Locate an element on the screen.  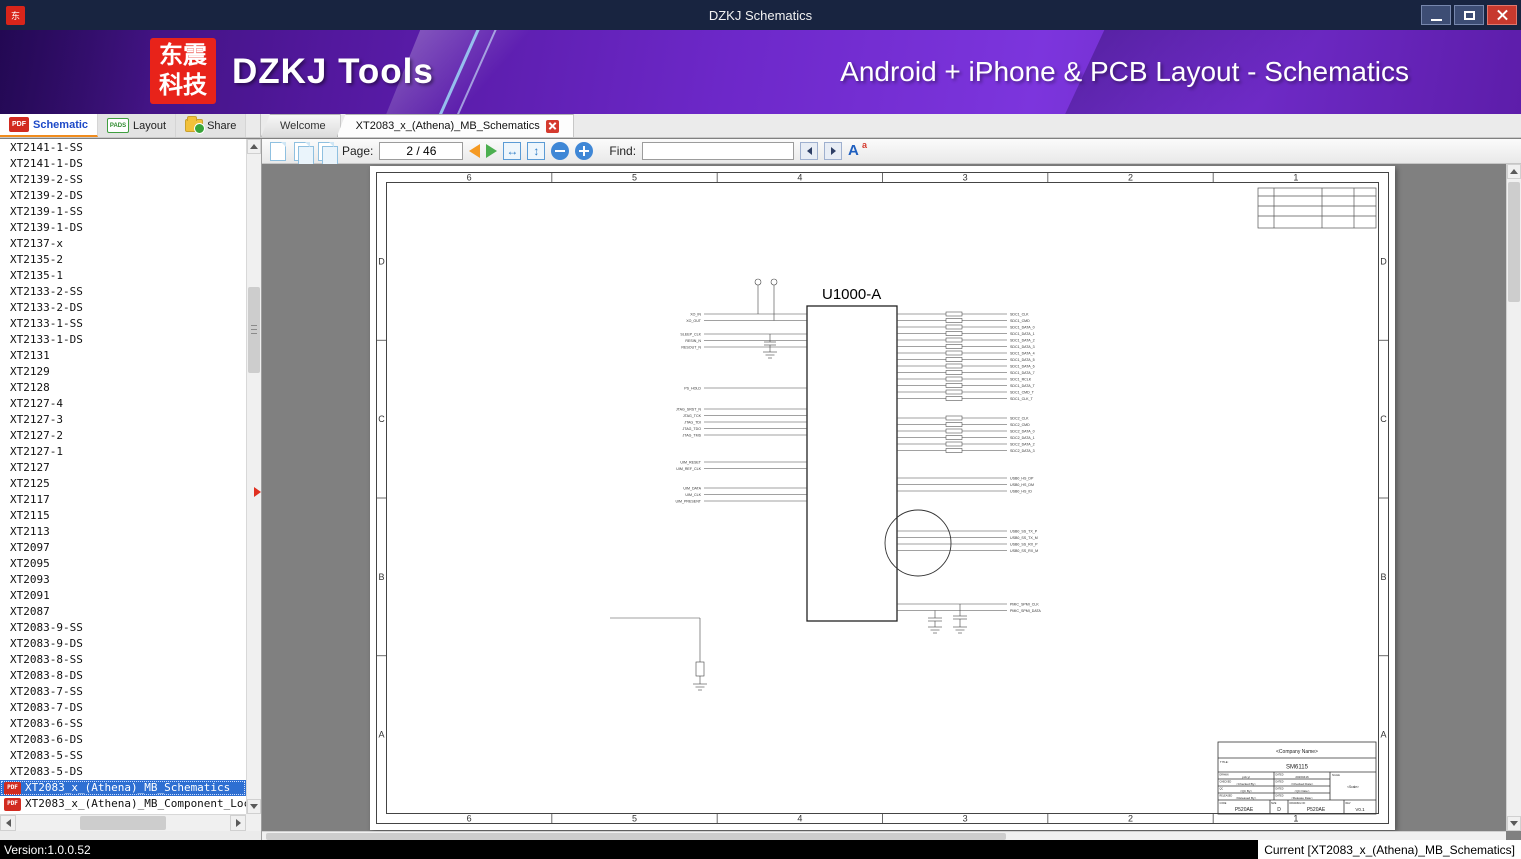
sidebar-item: XT2127-3 is located at coordinates (123, 420).